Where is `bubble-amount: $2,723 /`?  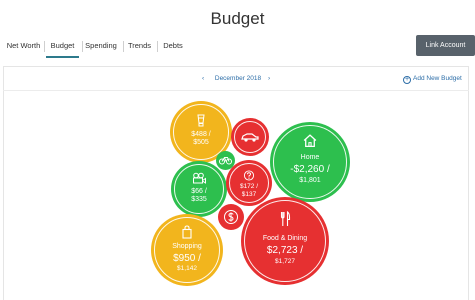 bubble-amount: $2,723 / is located at coordinates (285, 250).